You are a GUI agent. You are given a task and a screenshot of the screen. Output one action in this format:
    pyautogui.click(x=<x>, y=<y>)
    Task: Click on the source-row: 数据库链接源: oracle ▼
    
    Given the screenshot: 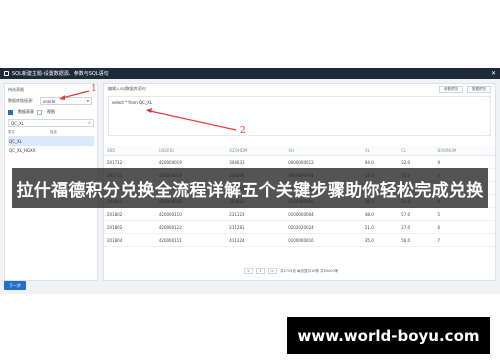 What is the action you would take?
    pyautogui.click(x=51, y=101)
    